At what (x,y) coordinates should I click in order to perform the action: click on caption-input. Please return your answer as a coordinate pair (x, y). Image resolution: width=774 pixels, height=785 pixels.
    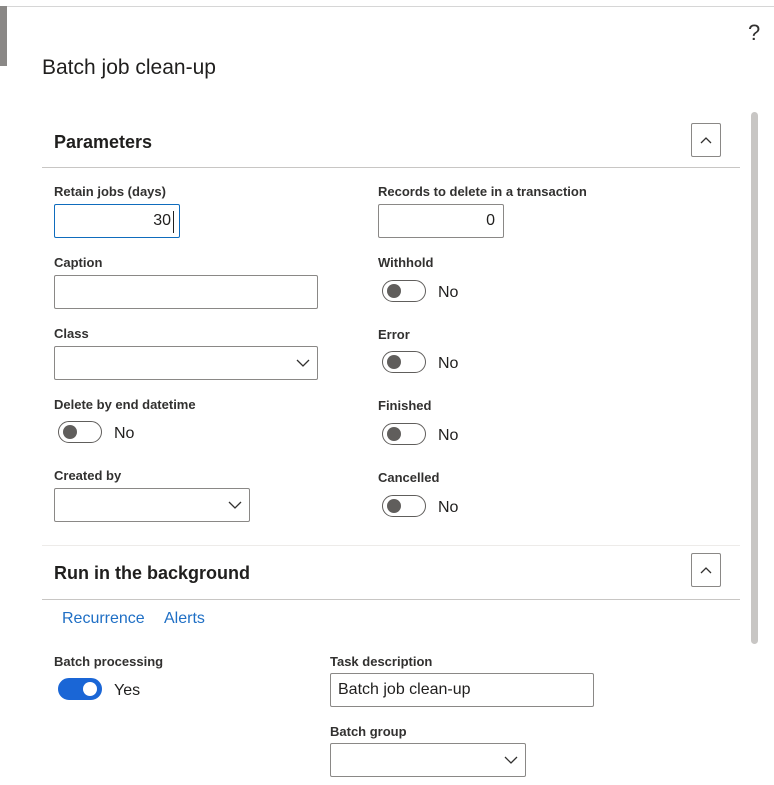
    Looking at the image, I should click on (186, 292).